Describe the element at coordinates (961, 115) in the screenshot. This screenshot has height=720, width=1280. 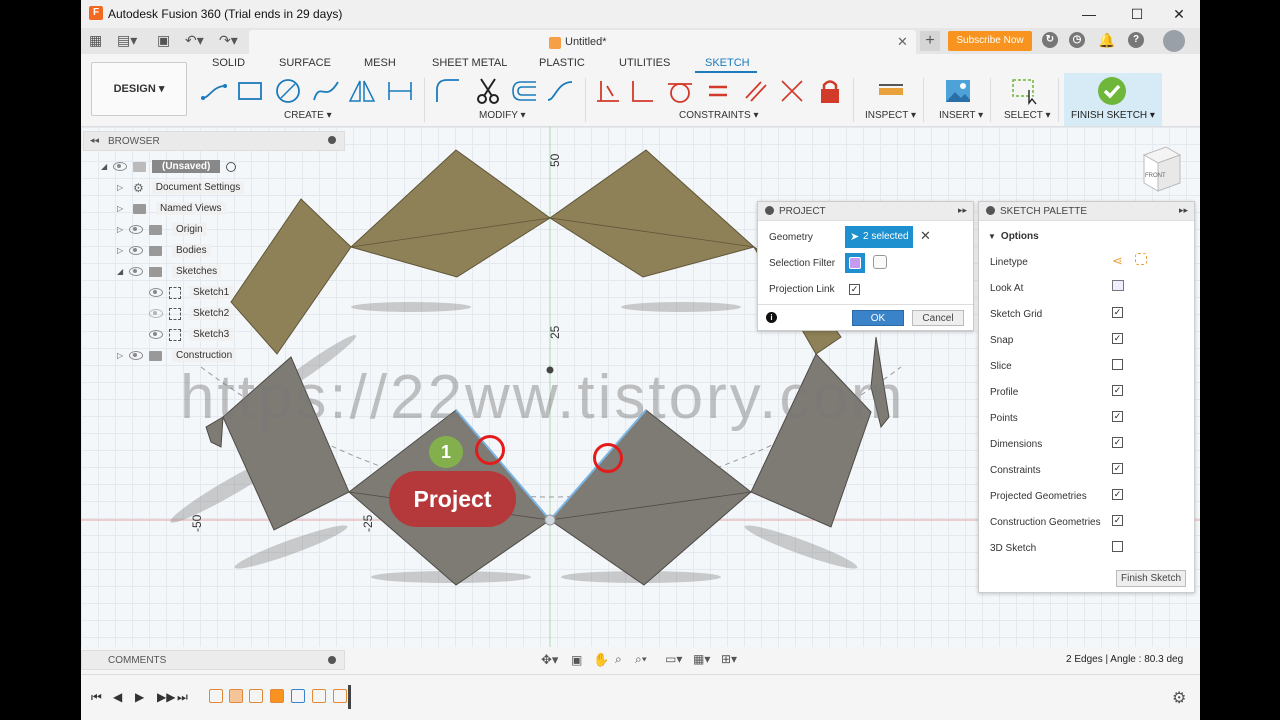
I see `insert-menu: INSERT ▾` at that location.